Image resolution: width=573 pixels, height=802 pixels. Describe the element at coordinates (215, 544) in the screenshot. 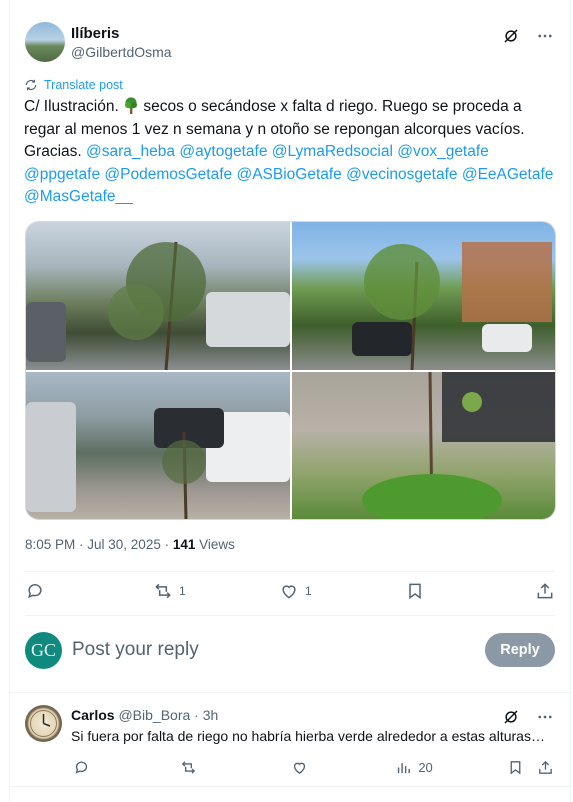

I see `views-label: Views` at that location.